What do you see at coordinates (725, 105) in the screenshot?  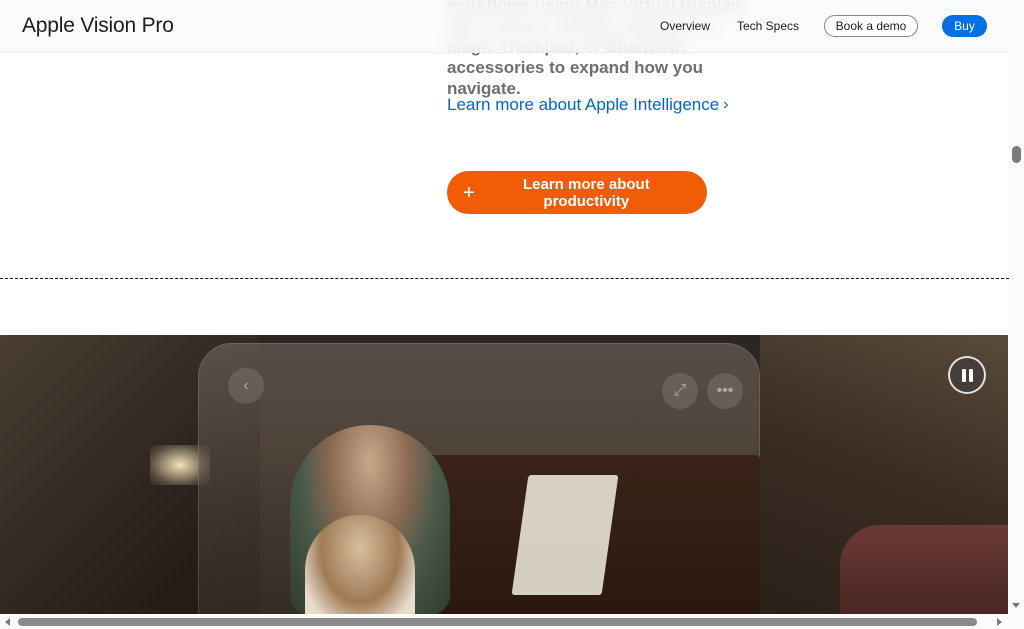 I see `chevron-right-icon: ›` at bounding box center [725, 105].